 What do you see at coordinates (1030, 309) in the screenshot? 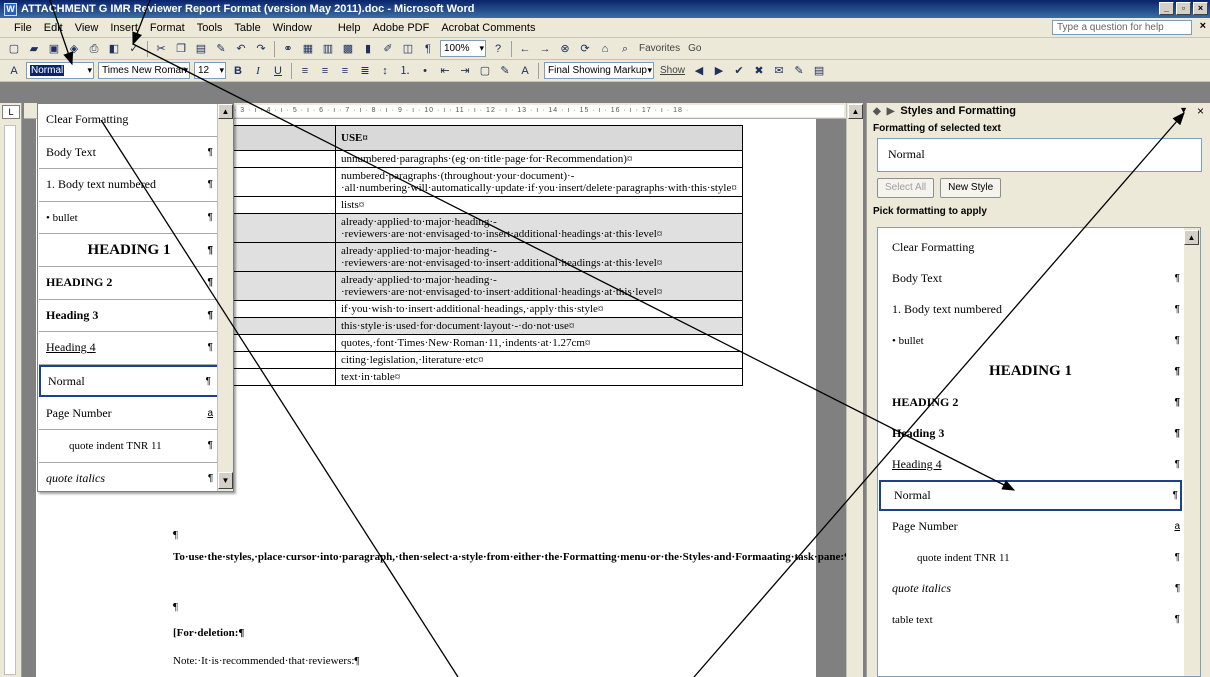
I see `pane-item-body-text-numbered: 1. Body text numbered ¶` at bounding box center [1030, 309].